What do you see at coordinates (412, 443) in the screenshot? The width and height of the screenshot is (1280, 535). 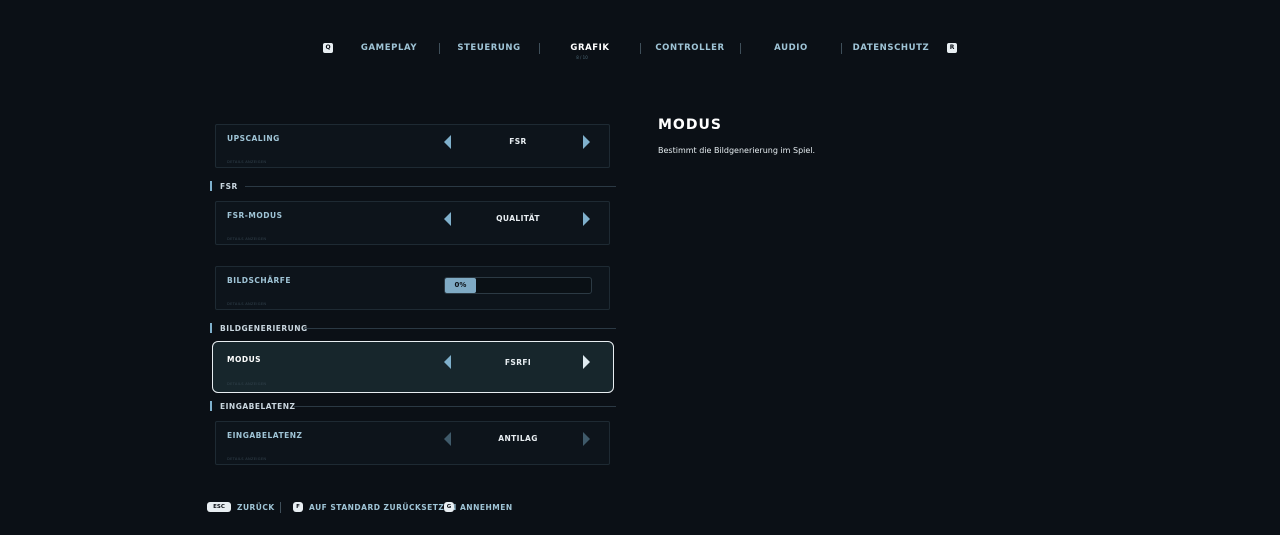 I see `setting-eingabelatenz: EINGABELATENZ DETAILS ANZEIGEN ANTILAG` at bounding box center [412, 443].